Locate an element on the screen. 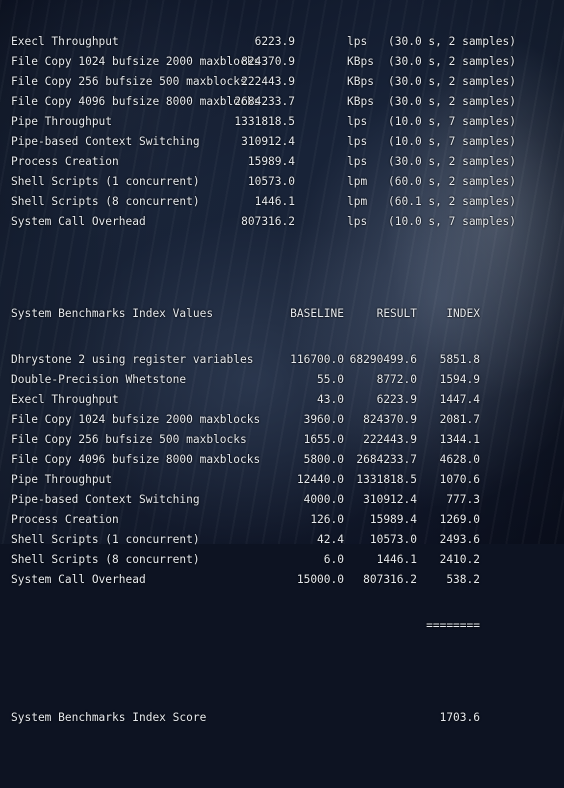 This screenshot has width=564, height=788. test-name: File Copy 1024 bufsize 2000 maxblocks is located at coordinates (136, 61).